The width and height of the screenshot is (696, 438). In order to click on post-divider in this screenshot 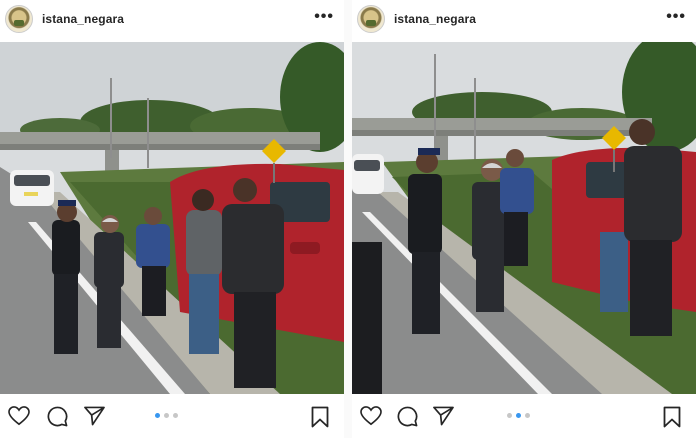, I will do `click(348, 219)`.